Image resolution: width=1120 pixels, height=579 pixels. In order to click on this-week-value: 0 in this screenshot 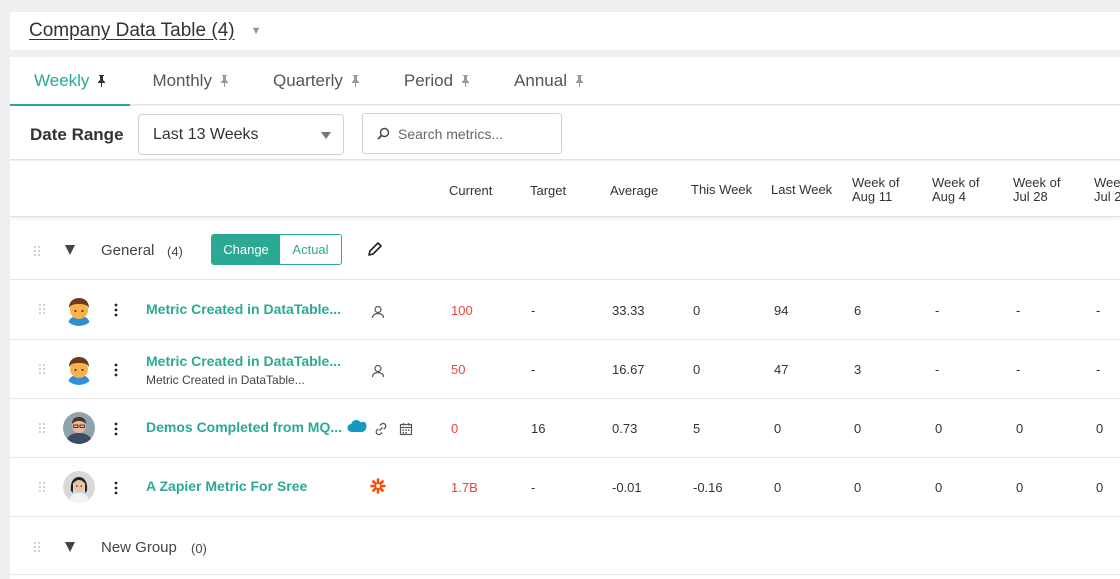, I will do `click(697, 369)`.